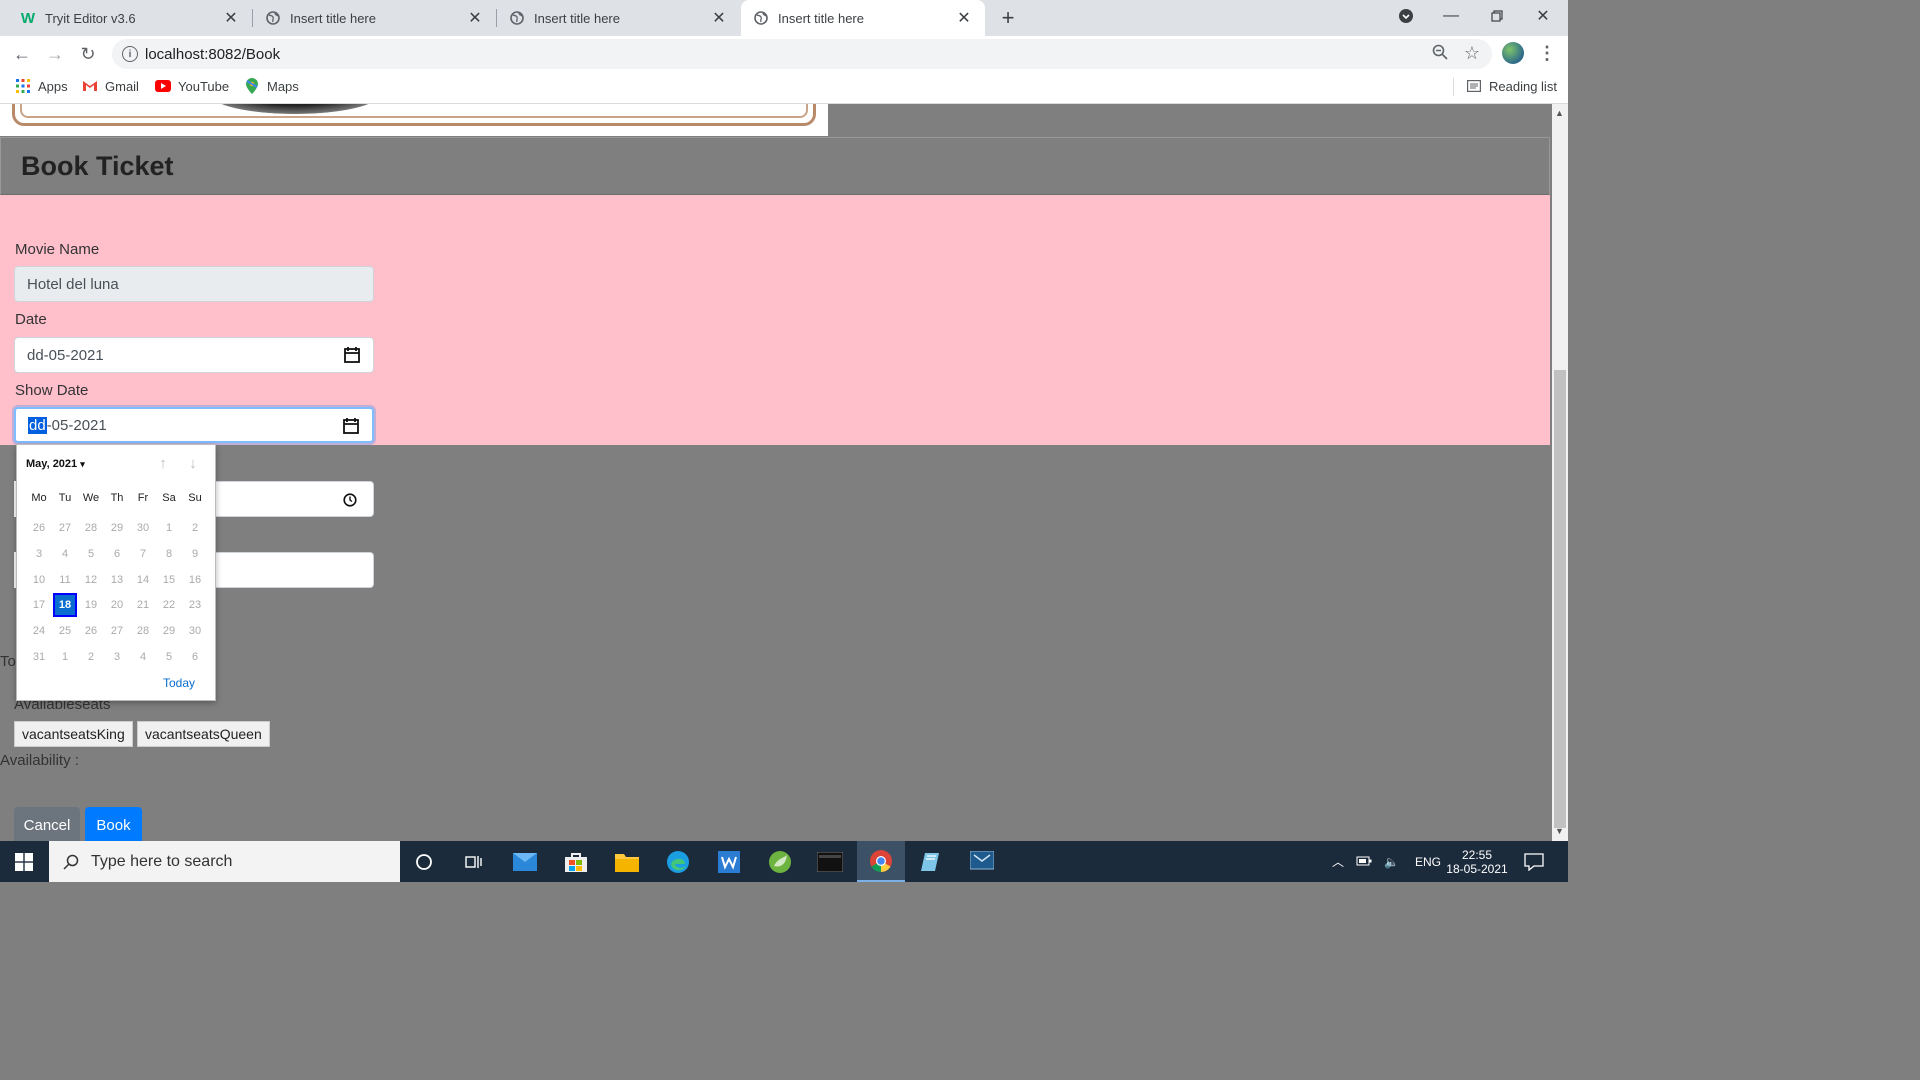  Describe the element at coordinates (194, 284) in the screenshot. I see `movie-name-input: Hotel del luna` at that location.